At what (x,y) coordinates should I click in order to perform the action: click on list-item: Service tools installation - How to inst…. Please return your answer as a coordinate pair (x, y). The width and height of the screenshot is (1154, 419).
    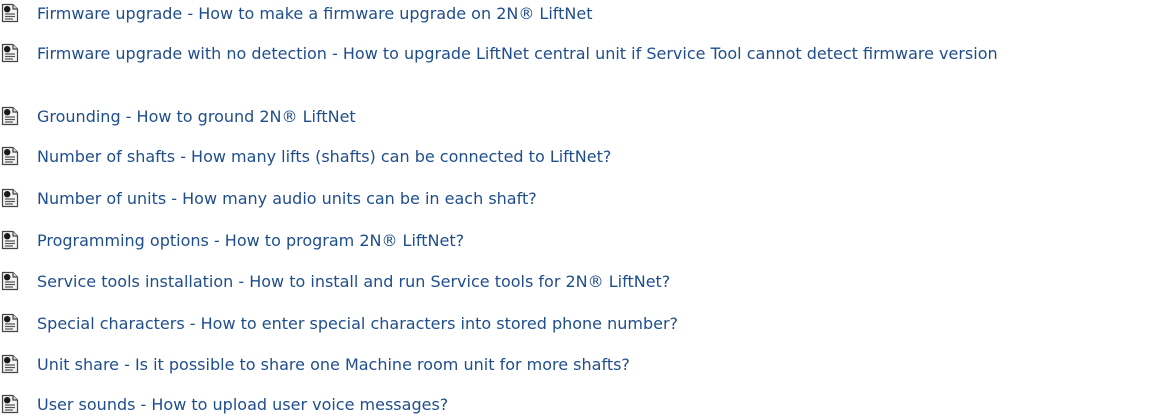
    Looking at the image, I should click on (577, 281).